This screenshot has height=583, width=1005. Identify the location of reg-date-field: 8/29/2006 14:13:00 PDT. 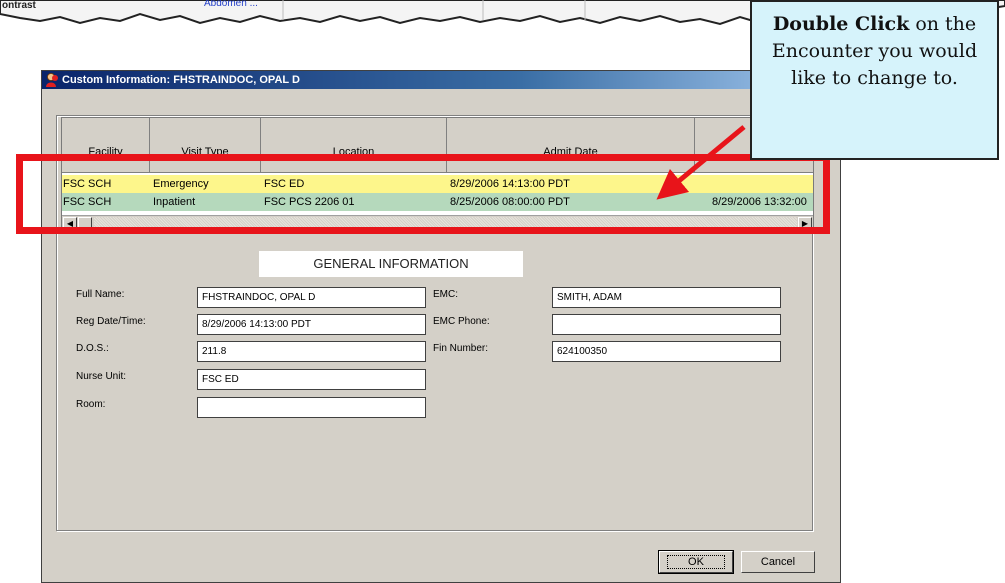
(311, 324).